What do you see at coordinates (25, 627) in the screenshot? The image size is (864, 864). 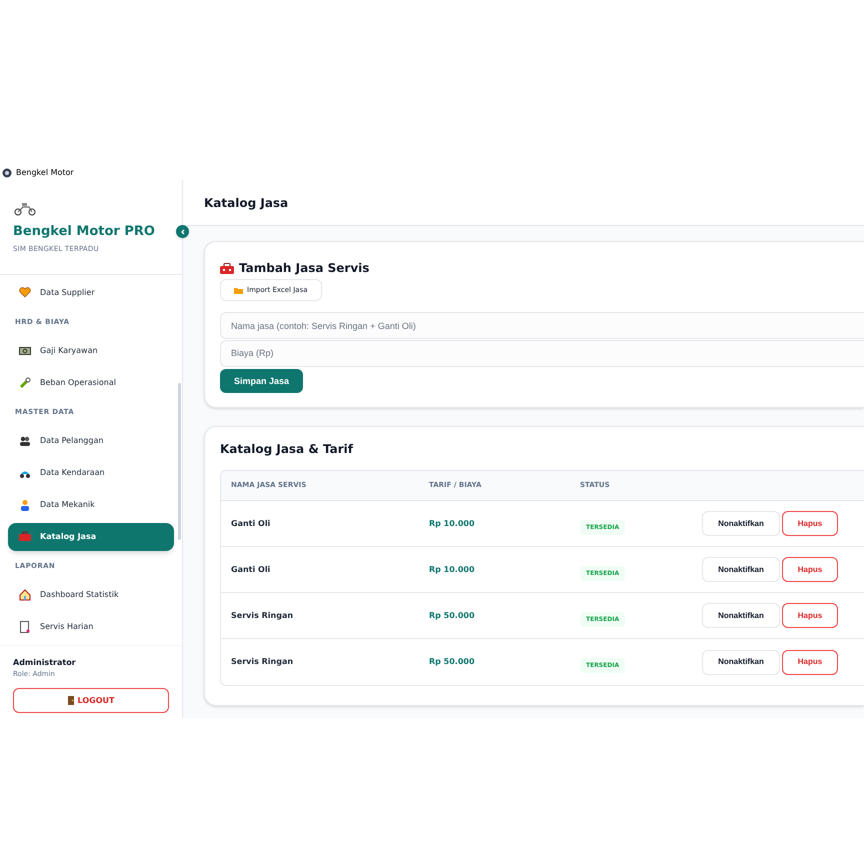 I see `document-icon` at bounding box center [25, 627].